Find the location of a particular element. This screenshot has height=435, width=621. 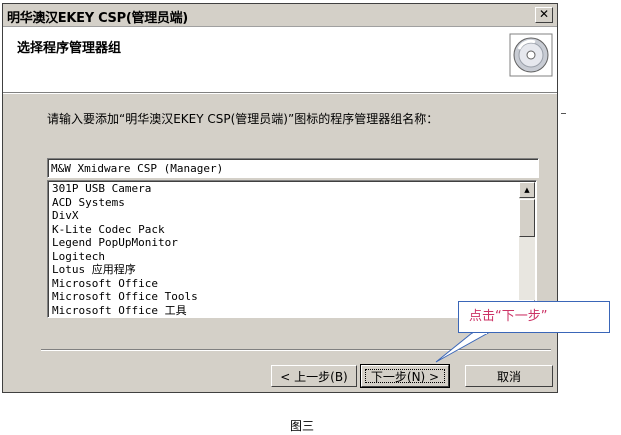

next-button: 下一步(N) > is located at coordinates (405, 376).